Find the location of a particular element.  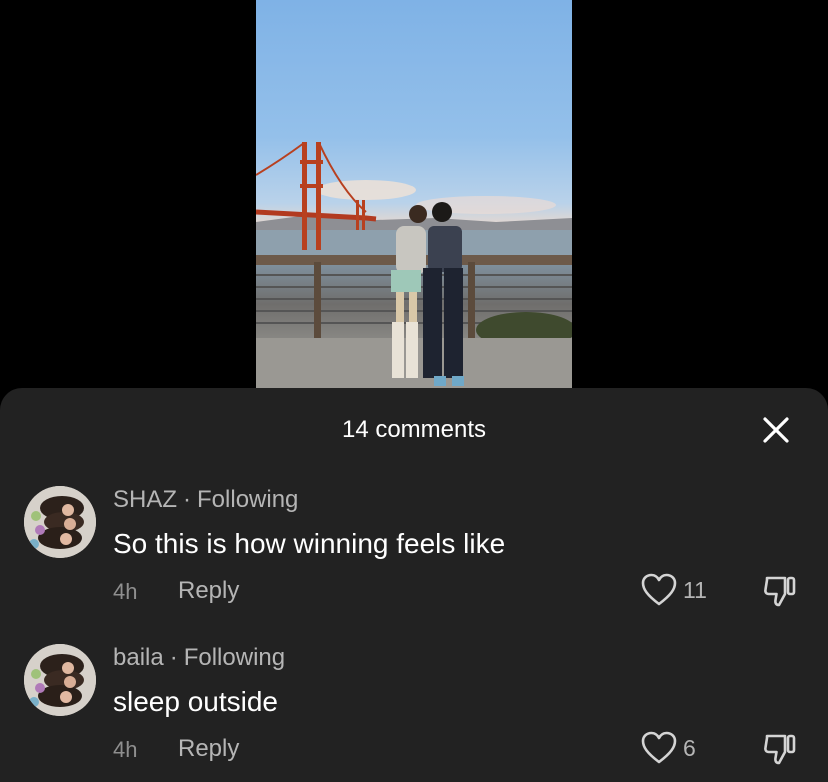

comment-username: SHAZ is located at coordinates (145, 499).